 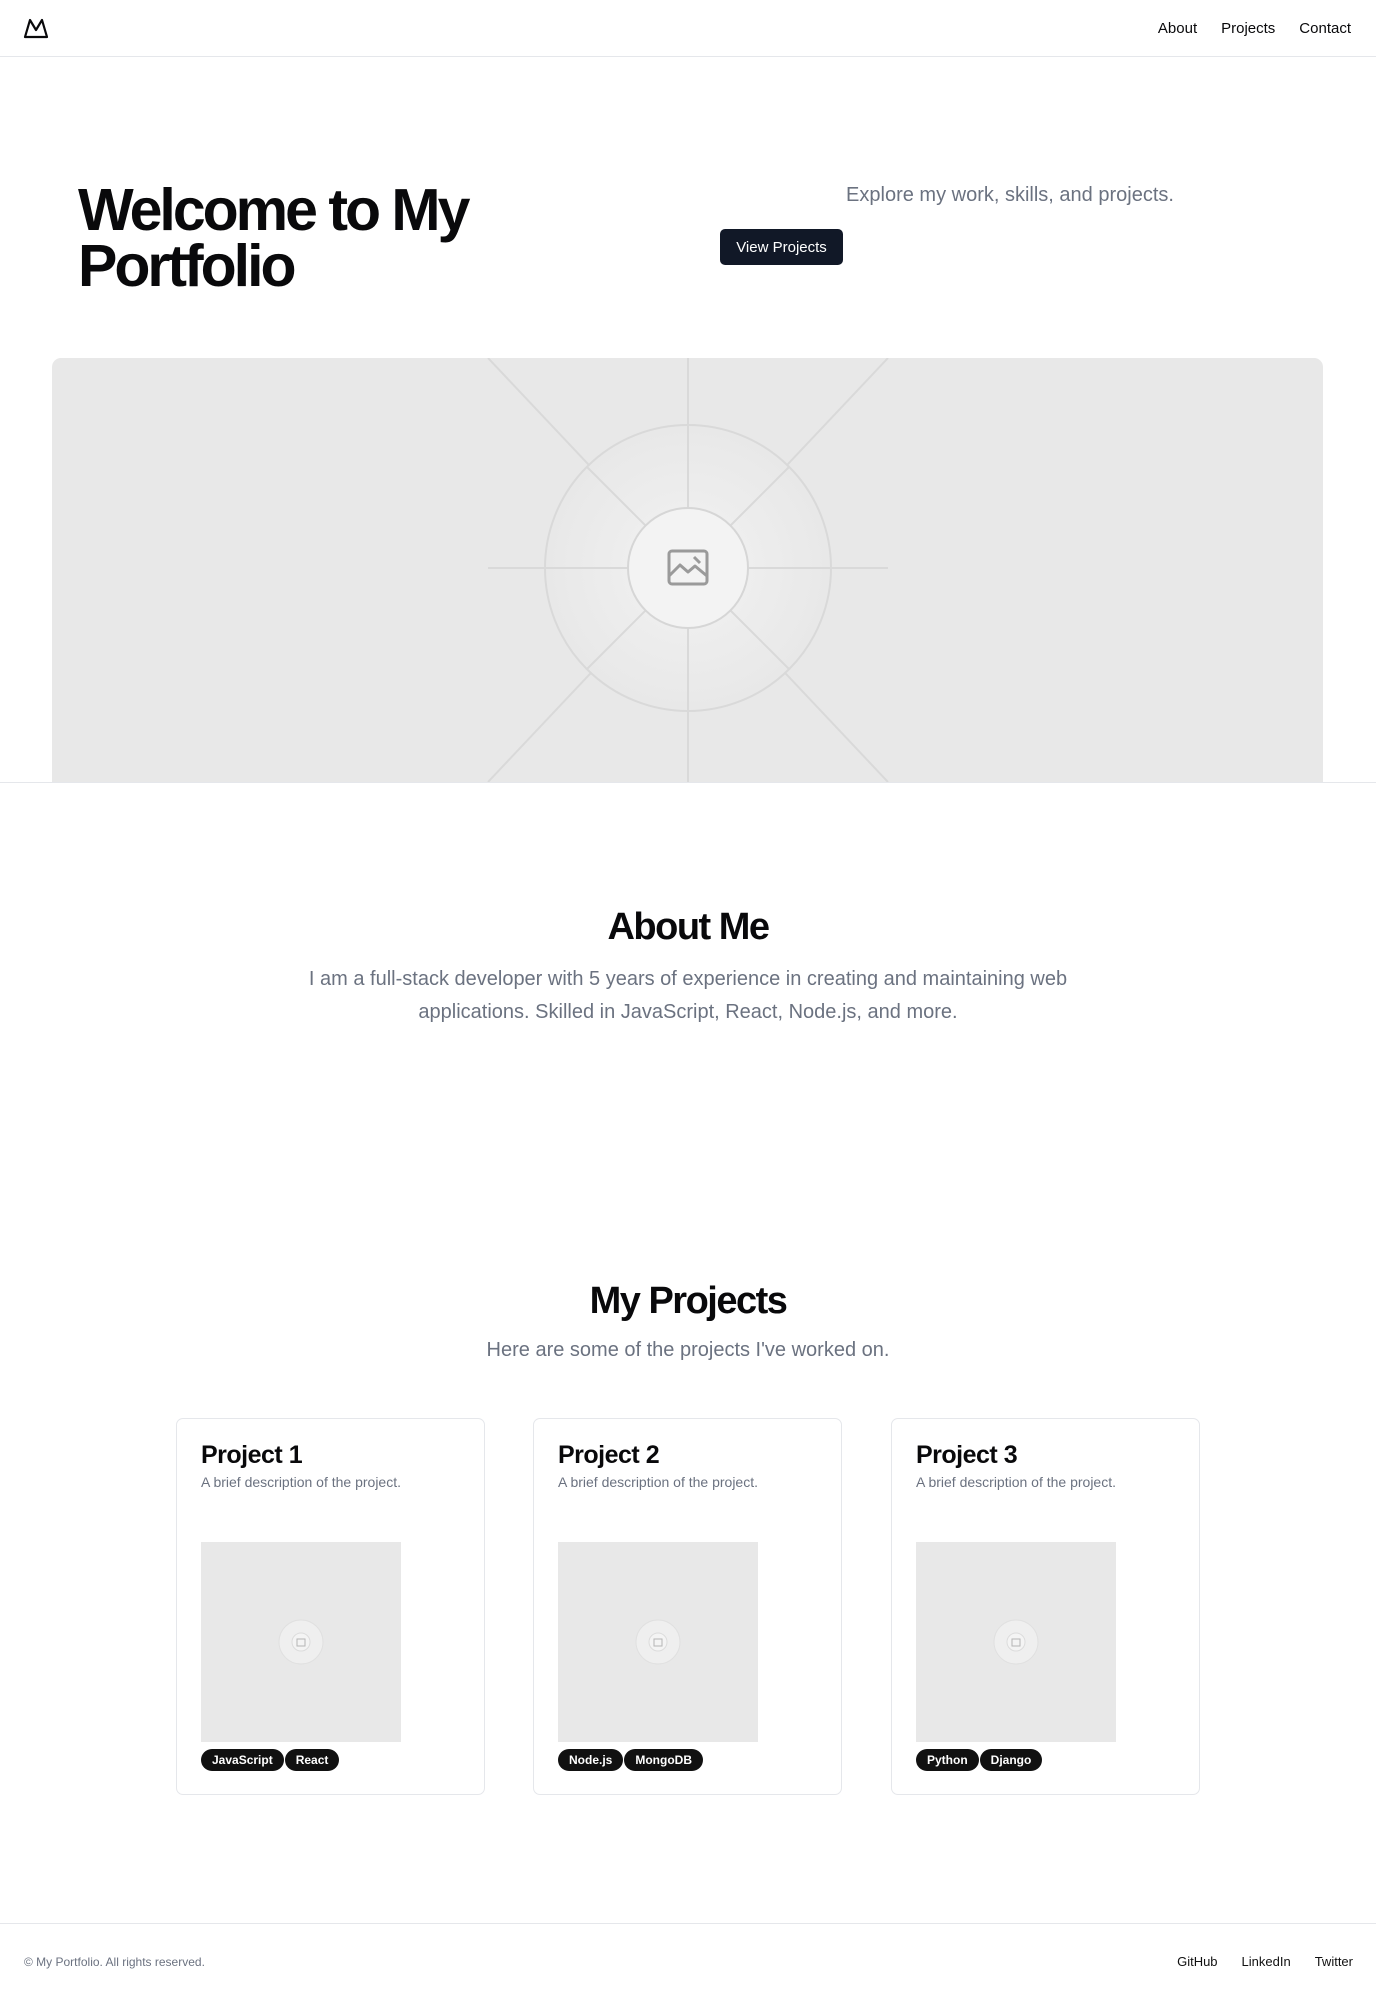 I want to click on footer-links: GitHub LinkedIn Twitter, so click(x=1253, y=1961).